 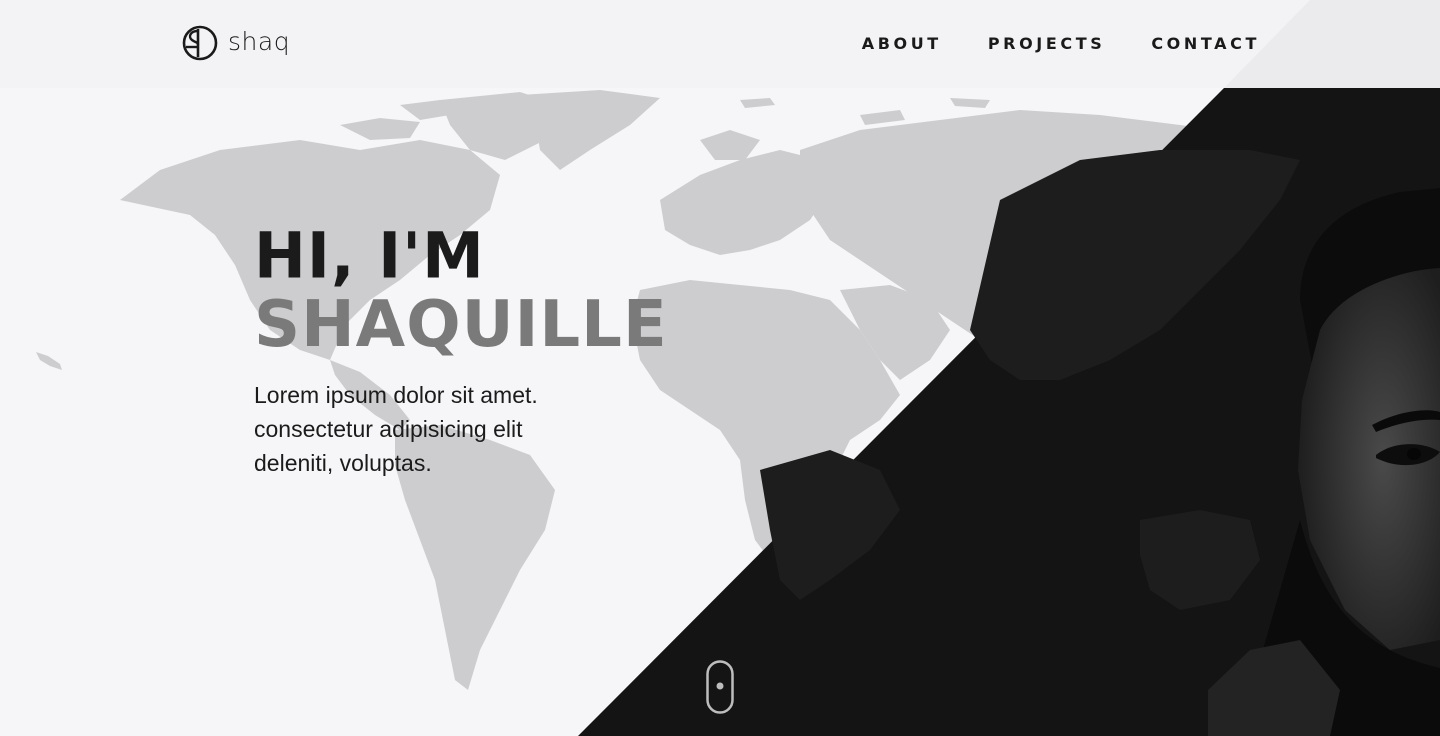 I want to click on nav-contact-link: CONTACT, so click(x=1205, y=43).